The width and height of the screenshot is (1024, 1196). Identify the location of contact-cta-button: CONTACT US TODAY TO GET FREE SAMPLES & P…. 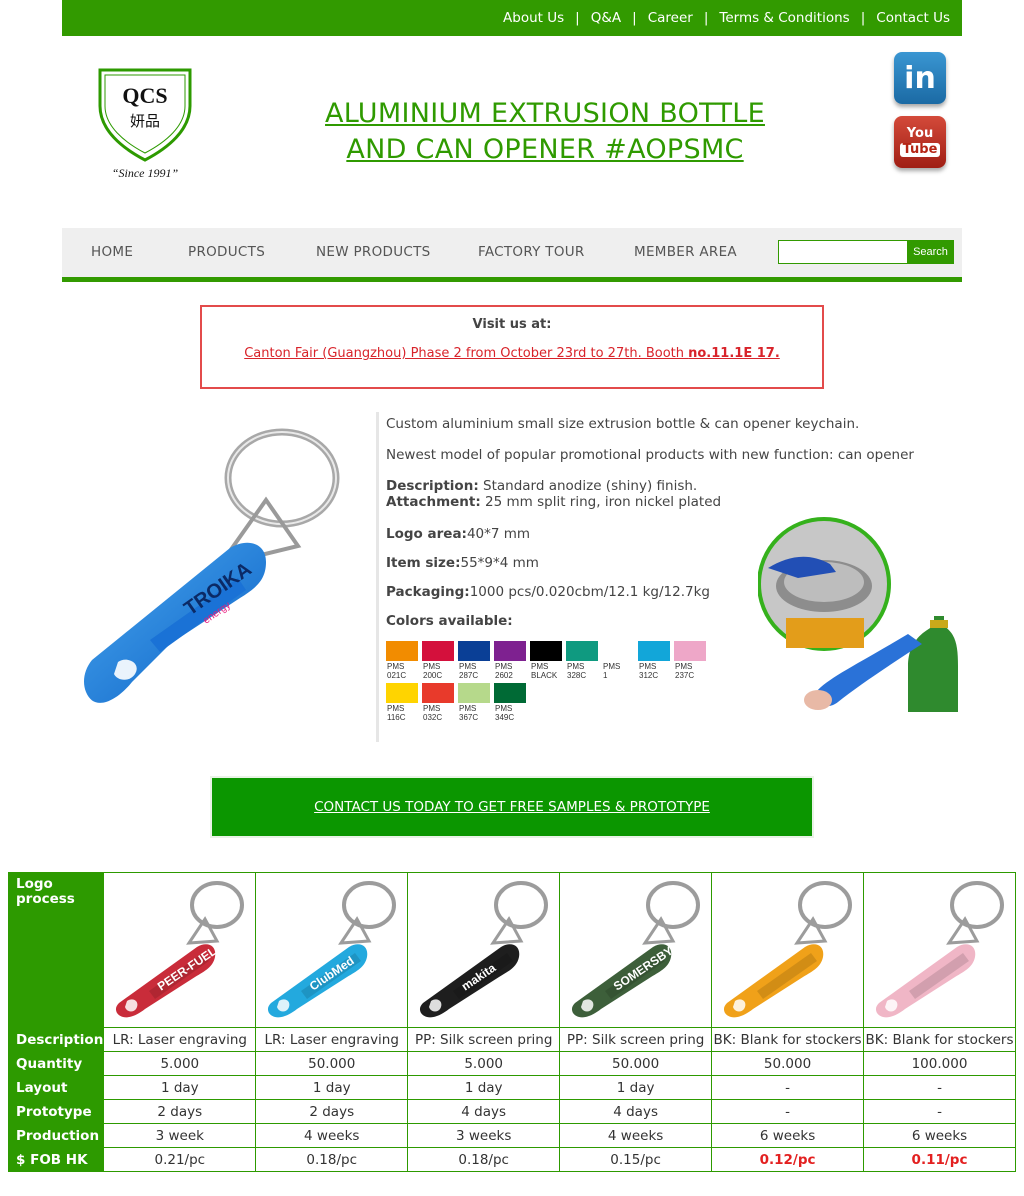
(512, 807).